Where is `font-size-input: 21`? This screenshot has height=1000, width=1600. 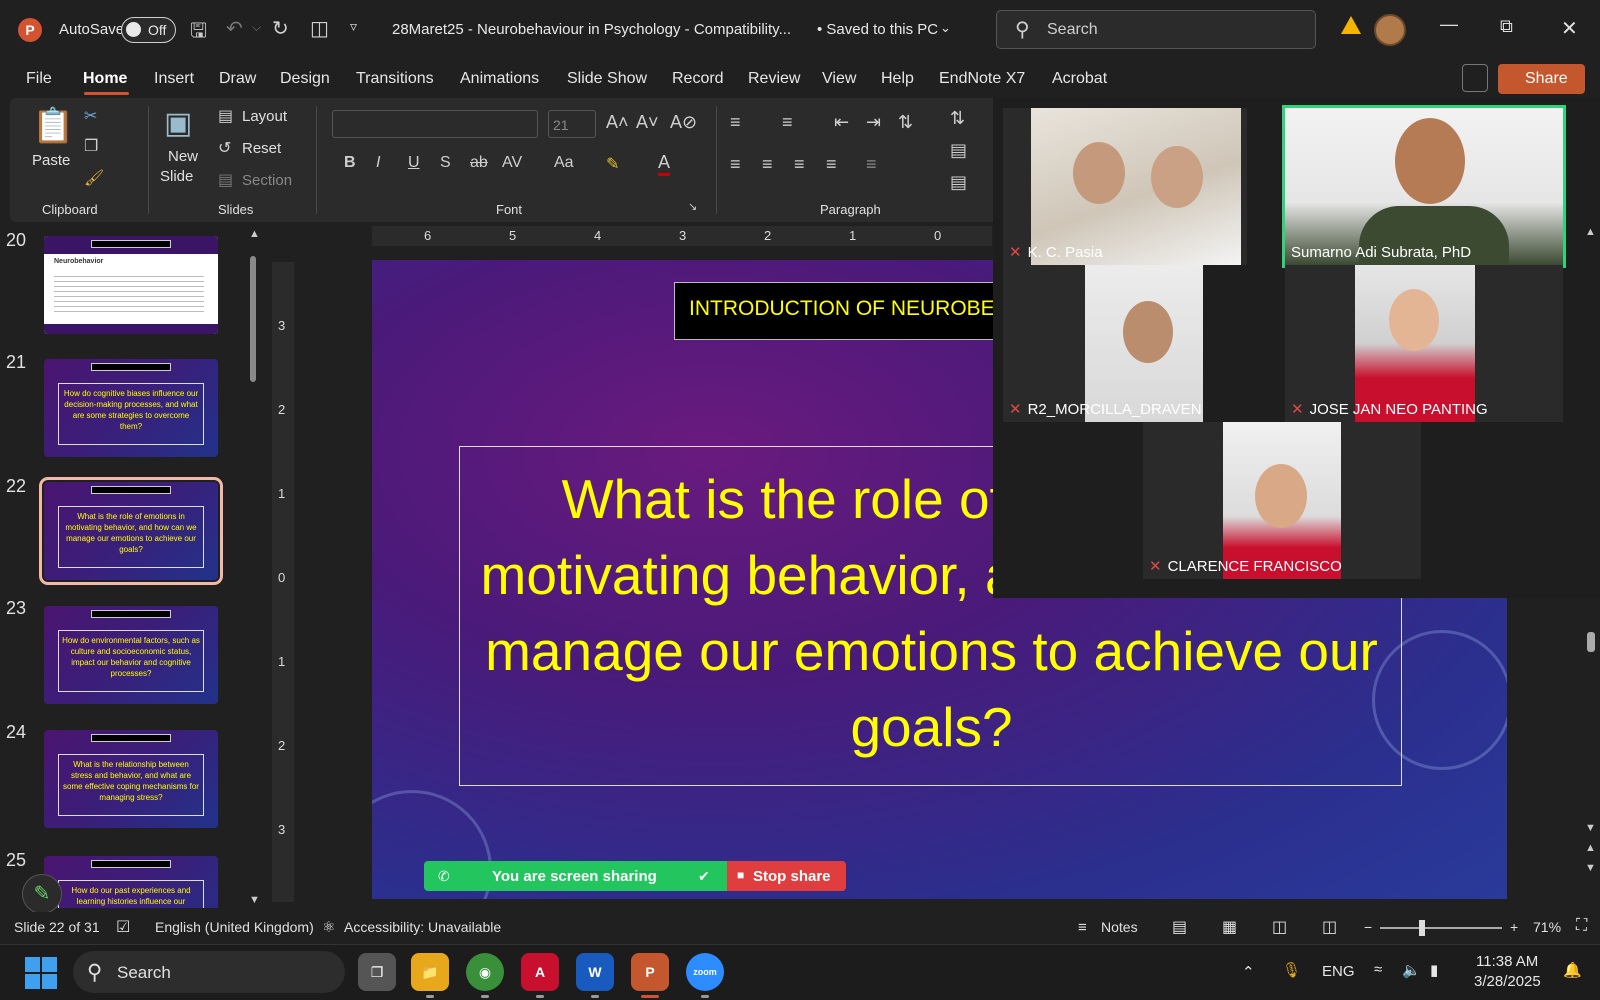 font-size-input: 21 is located at coordinates (572, 124).